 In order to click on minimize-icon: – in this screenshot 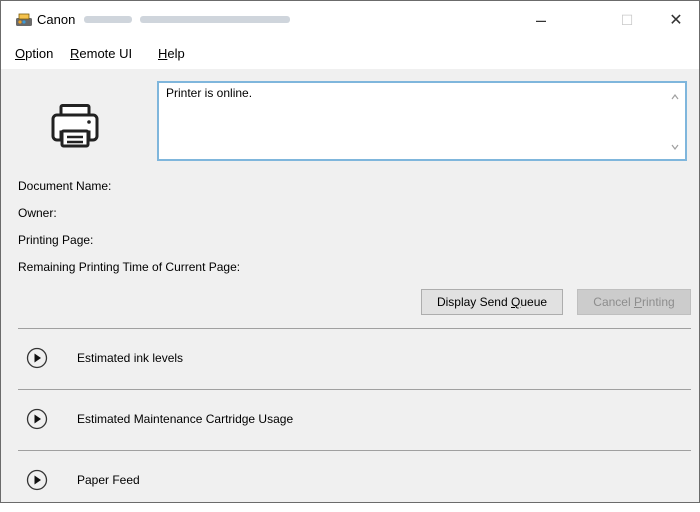, I will do `click(540, 19)`.